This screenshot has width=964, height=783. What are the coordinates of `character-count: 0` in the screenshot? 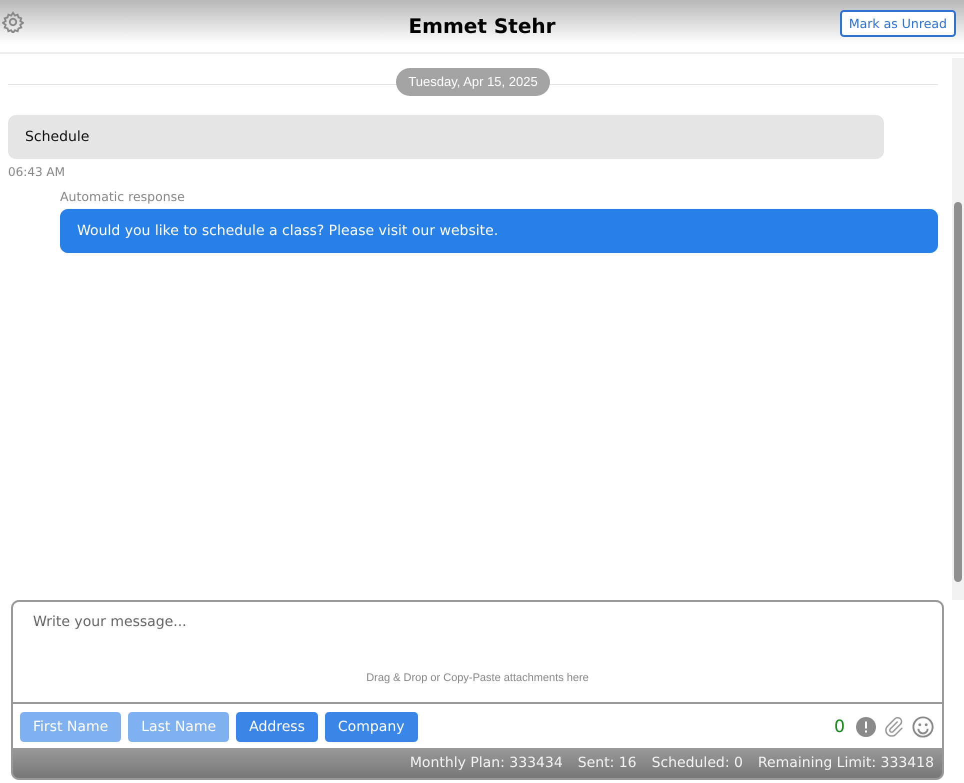 It's located at (839, 727).